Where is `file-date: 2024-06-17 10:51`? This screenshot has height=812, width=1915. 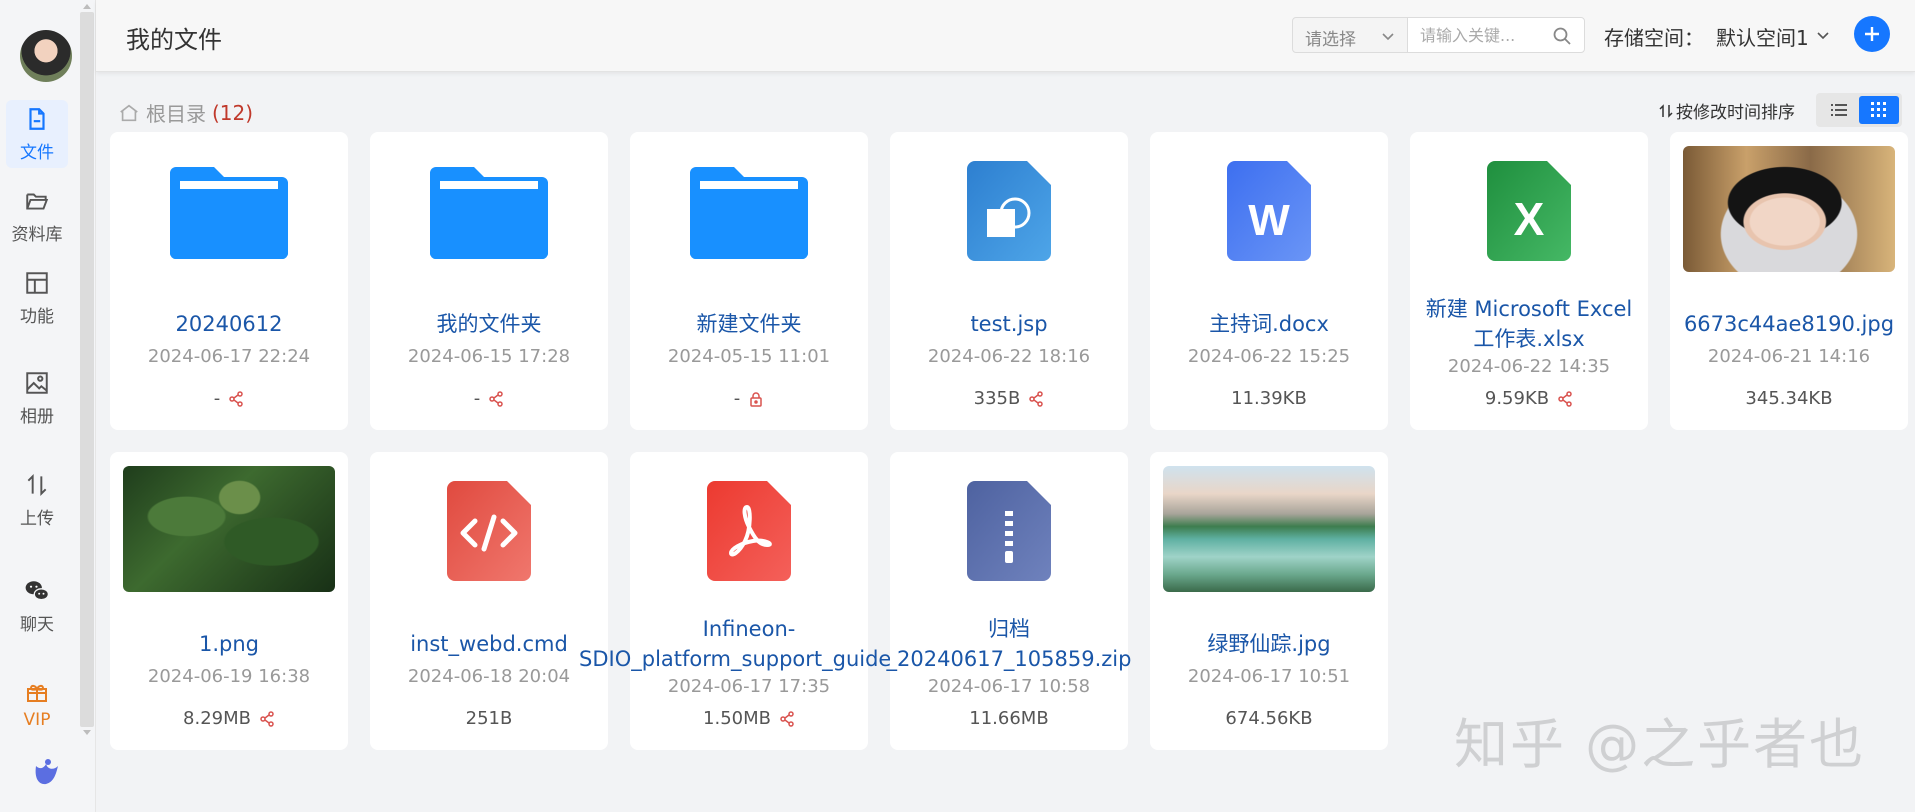 file-date: 2024-06-17 10:51 is located at coordinates (1269, 676).